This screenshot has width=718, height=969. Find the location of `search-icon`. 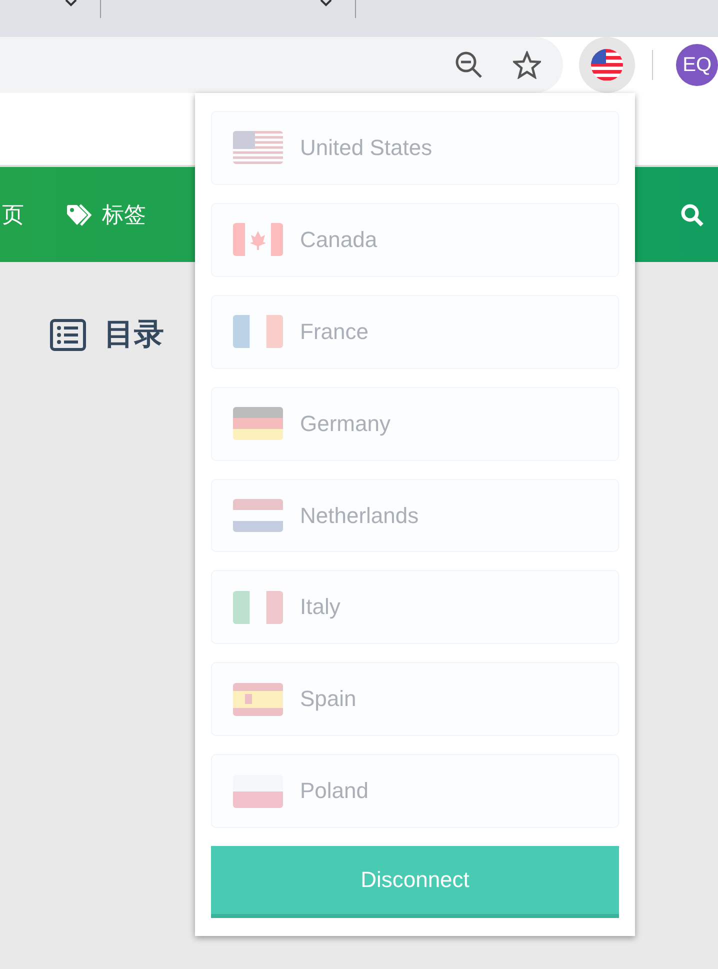

search-icon is located at coordinates (692, 214).